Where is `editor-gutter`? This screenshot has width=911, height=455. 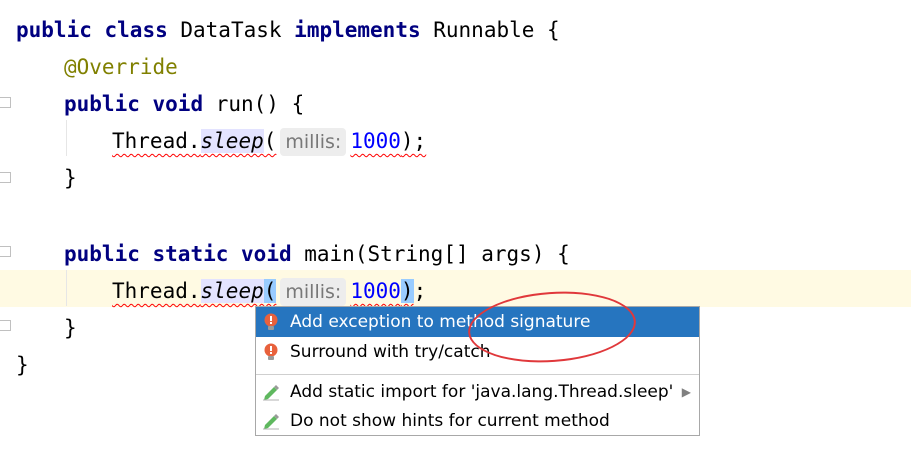
editor-gutter is located at coordinates (6, 227).